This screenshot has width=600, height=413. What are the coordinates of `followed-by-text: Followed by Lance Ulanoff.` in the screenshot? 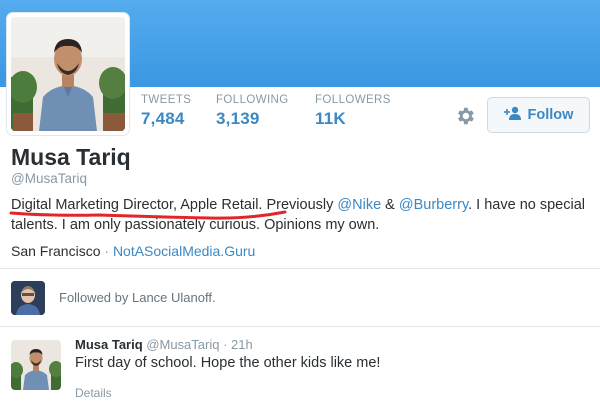 It's located at (137, 297).